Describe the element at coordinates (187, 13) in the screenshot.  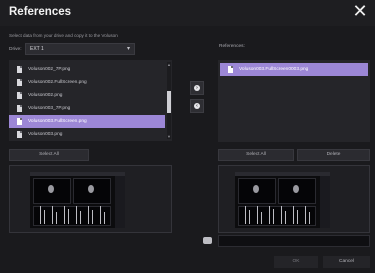
I see `title-bar: References ✕` at that location.